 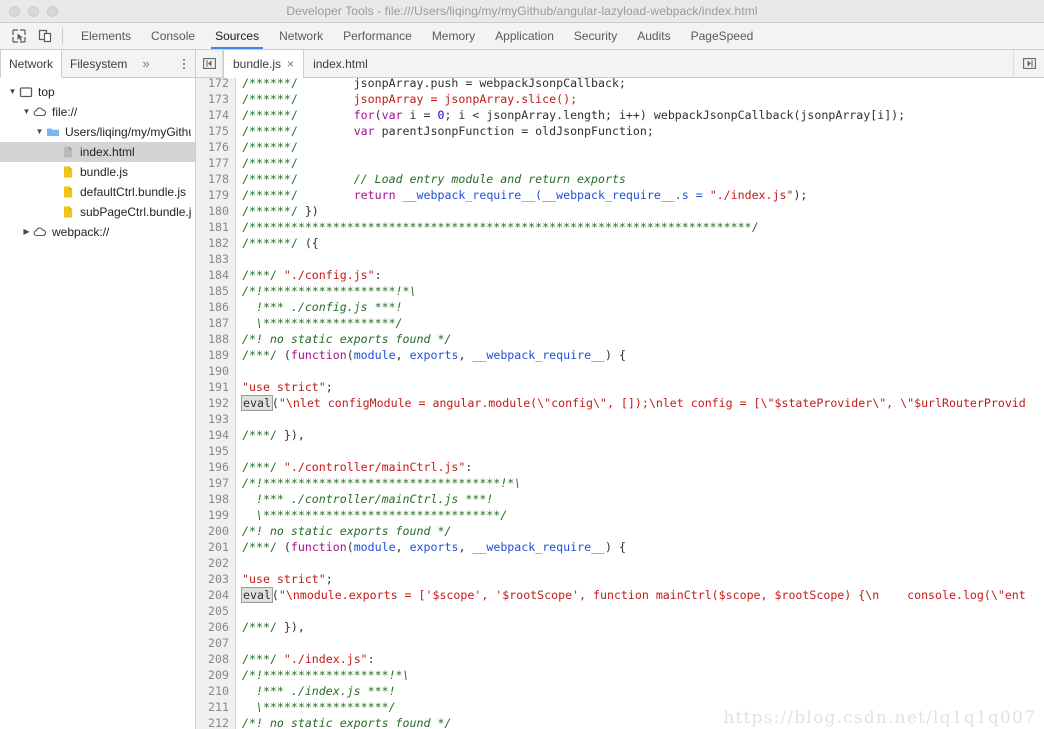 What do you see at coordinates (640, 307) in the screenshot?
I see `code-line-text: !*** ./config.js ***!` at bounding box center [640, 307].